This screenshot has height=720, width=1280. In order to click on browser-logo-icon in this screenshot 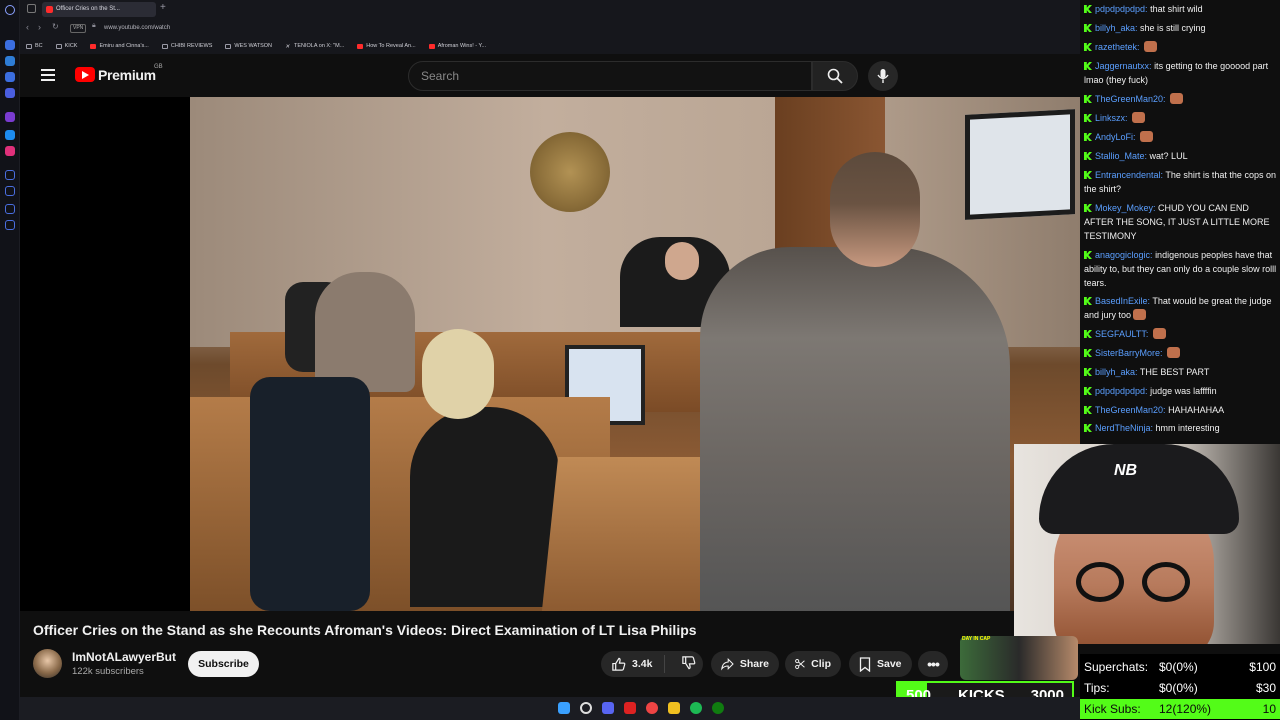, I will do `click(10, 10)`.